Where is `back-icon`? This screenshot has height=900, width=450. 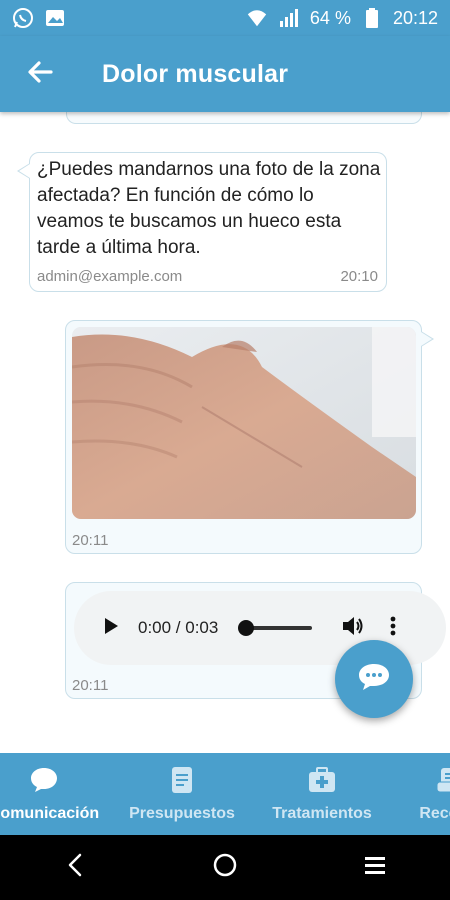
back-icon is located at coordinates (75, 867).